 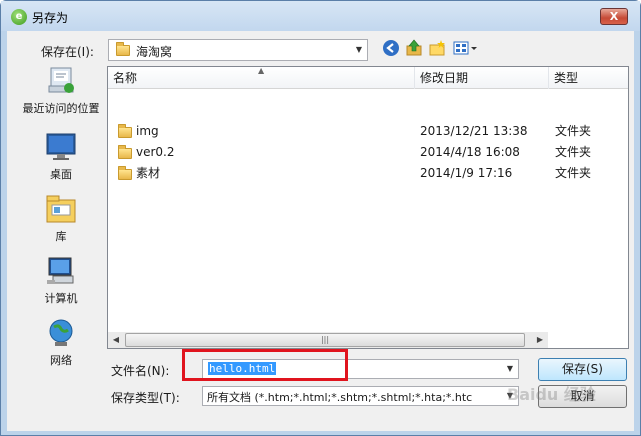 I want to click on scrollbar-thumb: |||, so click(x=325, y=340).